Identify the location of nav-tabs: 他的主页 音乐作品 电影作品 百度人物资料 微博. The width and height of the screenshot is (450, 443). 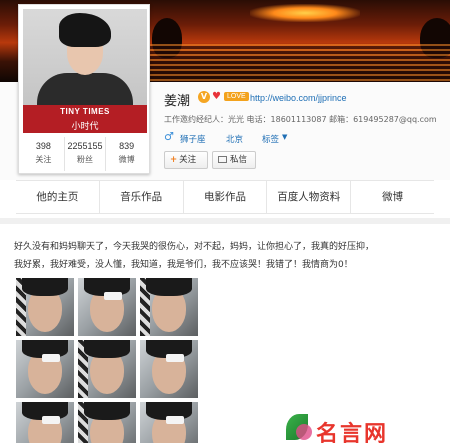
(225, 197).